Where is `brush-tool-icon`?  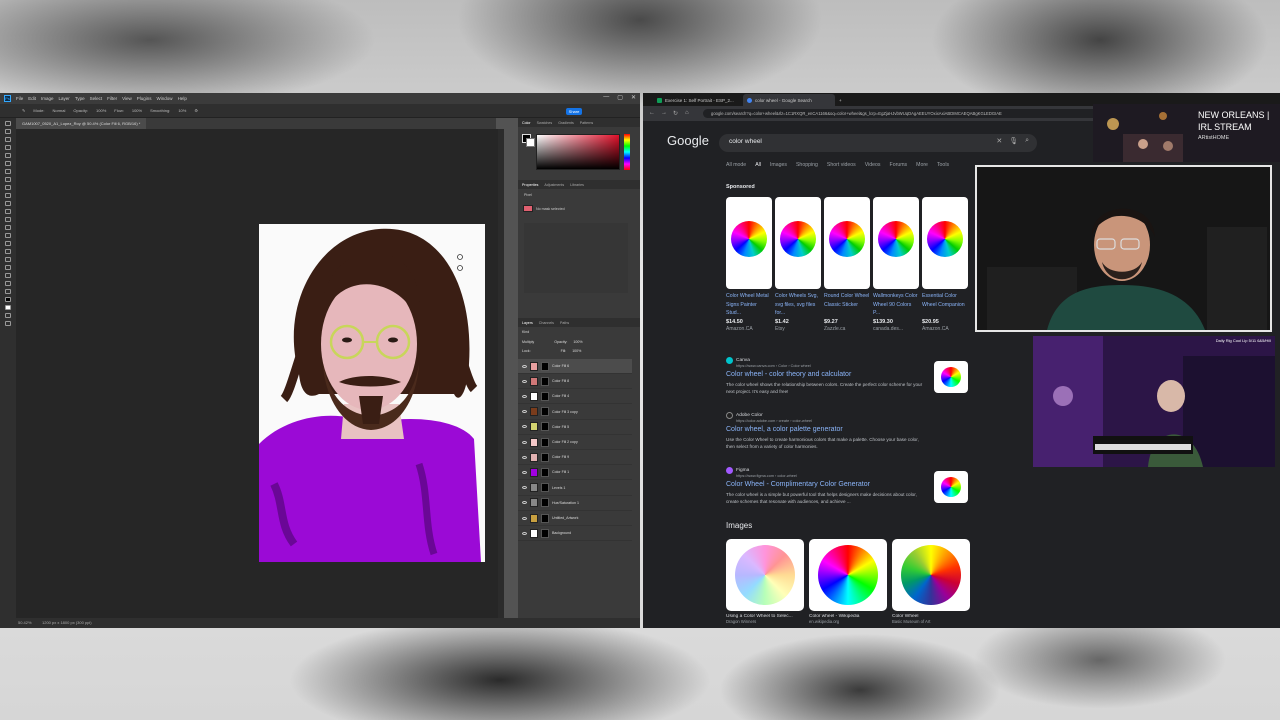
brush-tool-icon is located at coordinates (8, 187).